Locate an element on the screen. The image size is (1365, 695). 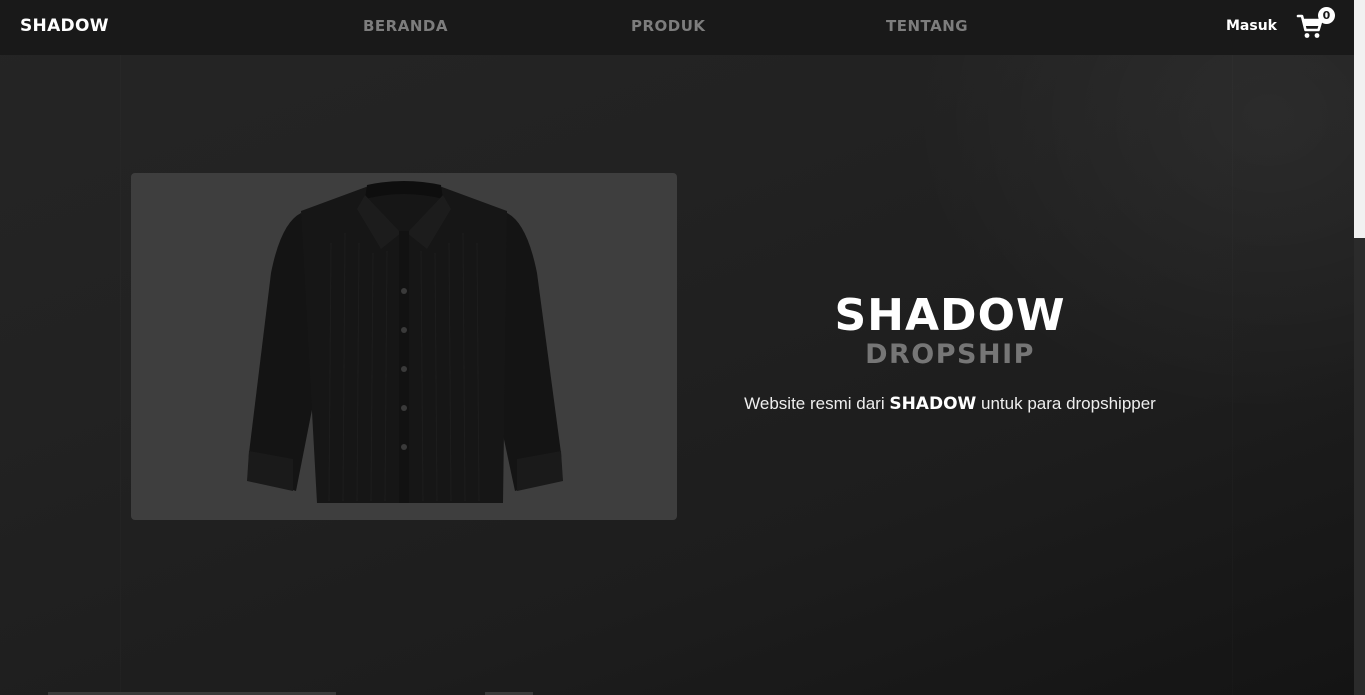
hero-subtitle: DROPSHIP is located at coordinates (950, 354).